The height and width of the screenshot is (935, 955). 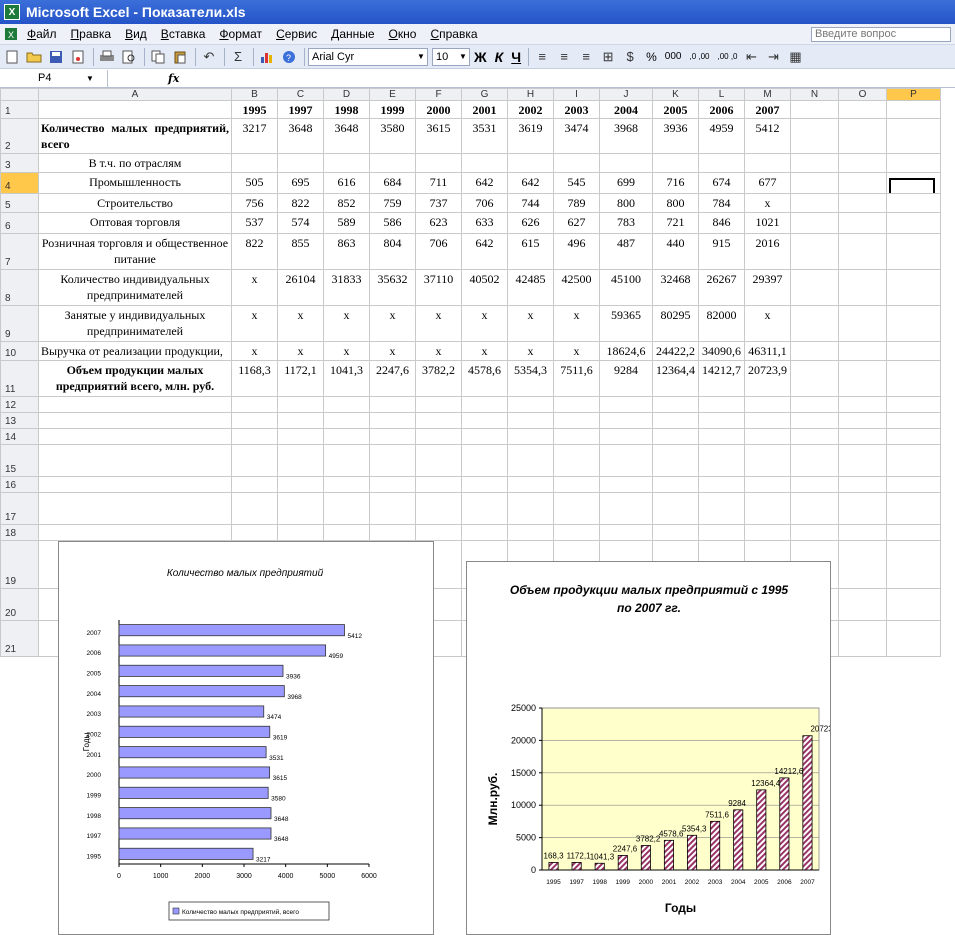 I want to click on row-header-6: 6, so click(x=19, y=223).